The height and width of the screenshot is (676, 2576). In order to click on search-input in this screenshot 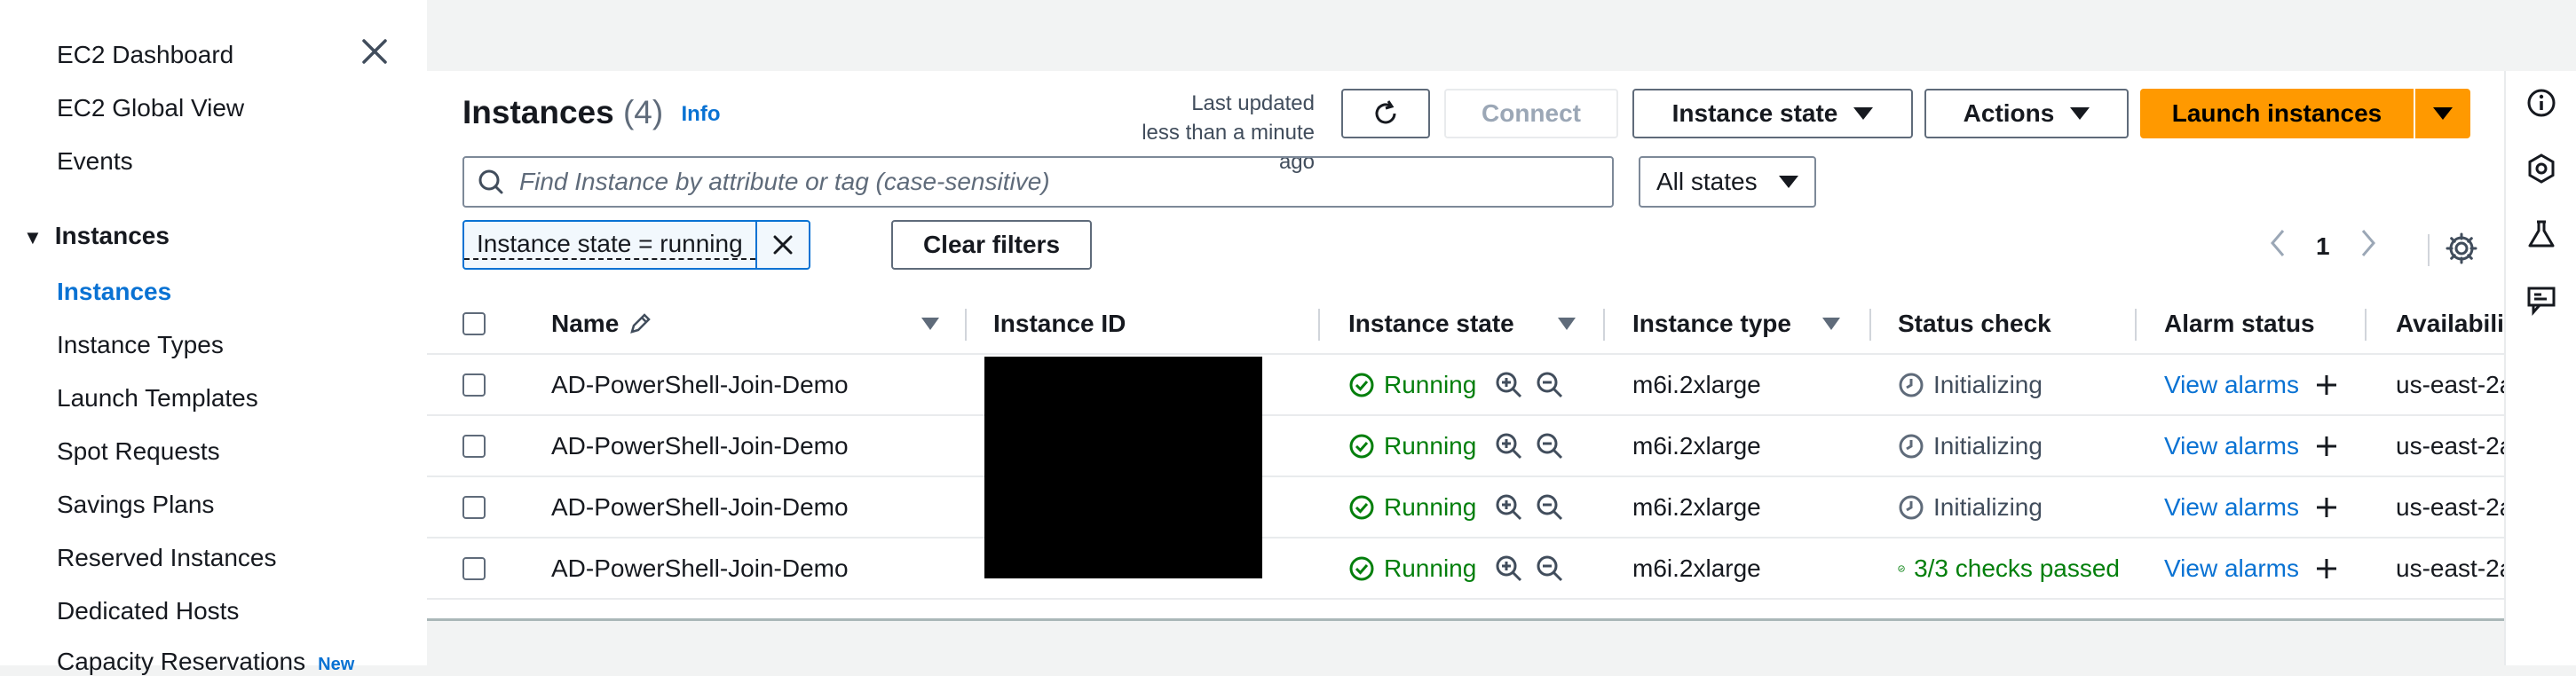, I will do `click(1065, 182)`.